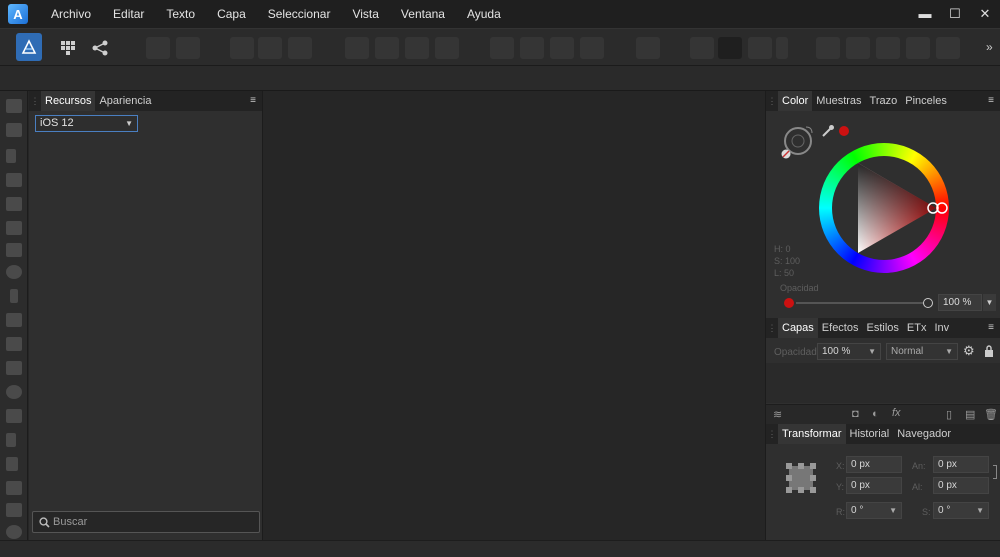 This screenshot has height=557, width=1000. I want to click on move-tool-icon, so click(14, 106).